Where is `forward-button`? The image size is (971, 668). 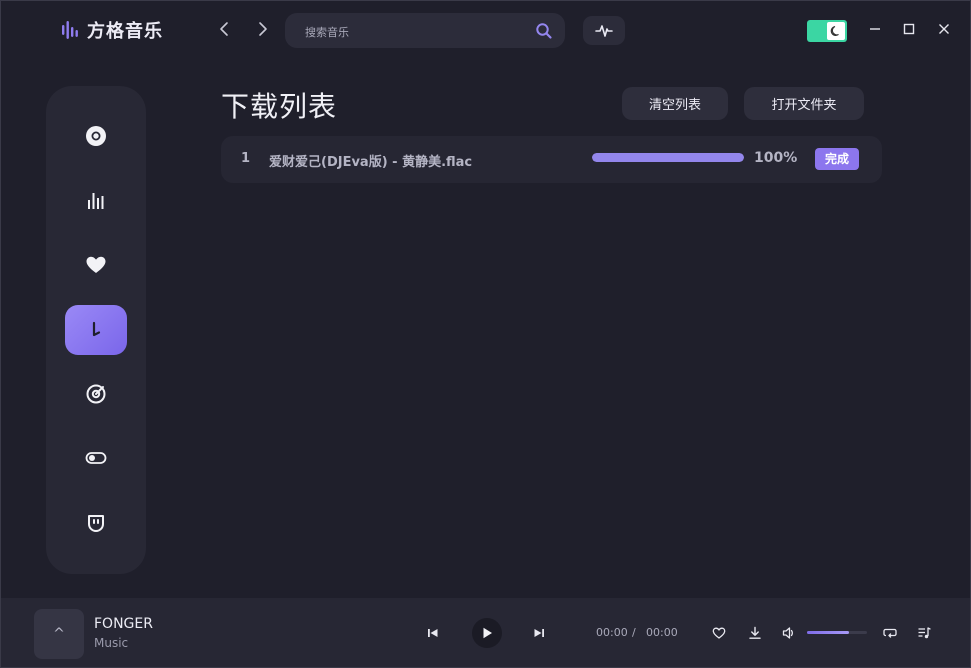 forward-button is located at coordinates (262, 29).